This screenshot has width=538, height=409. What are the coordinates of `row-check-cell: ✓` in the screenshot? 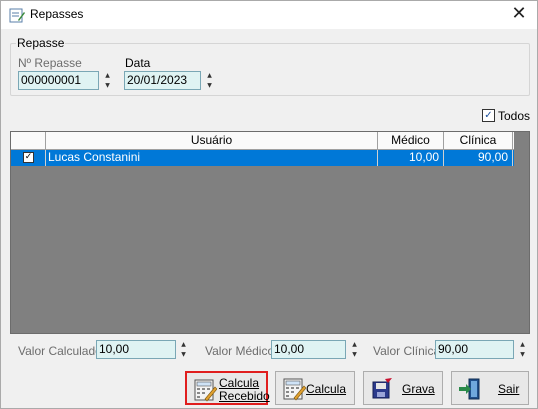 It's located at (28, 158).